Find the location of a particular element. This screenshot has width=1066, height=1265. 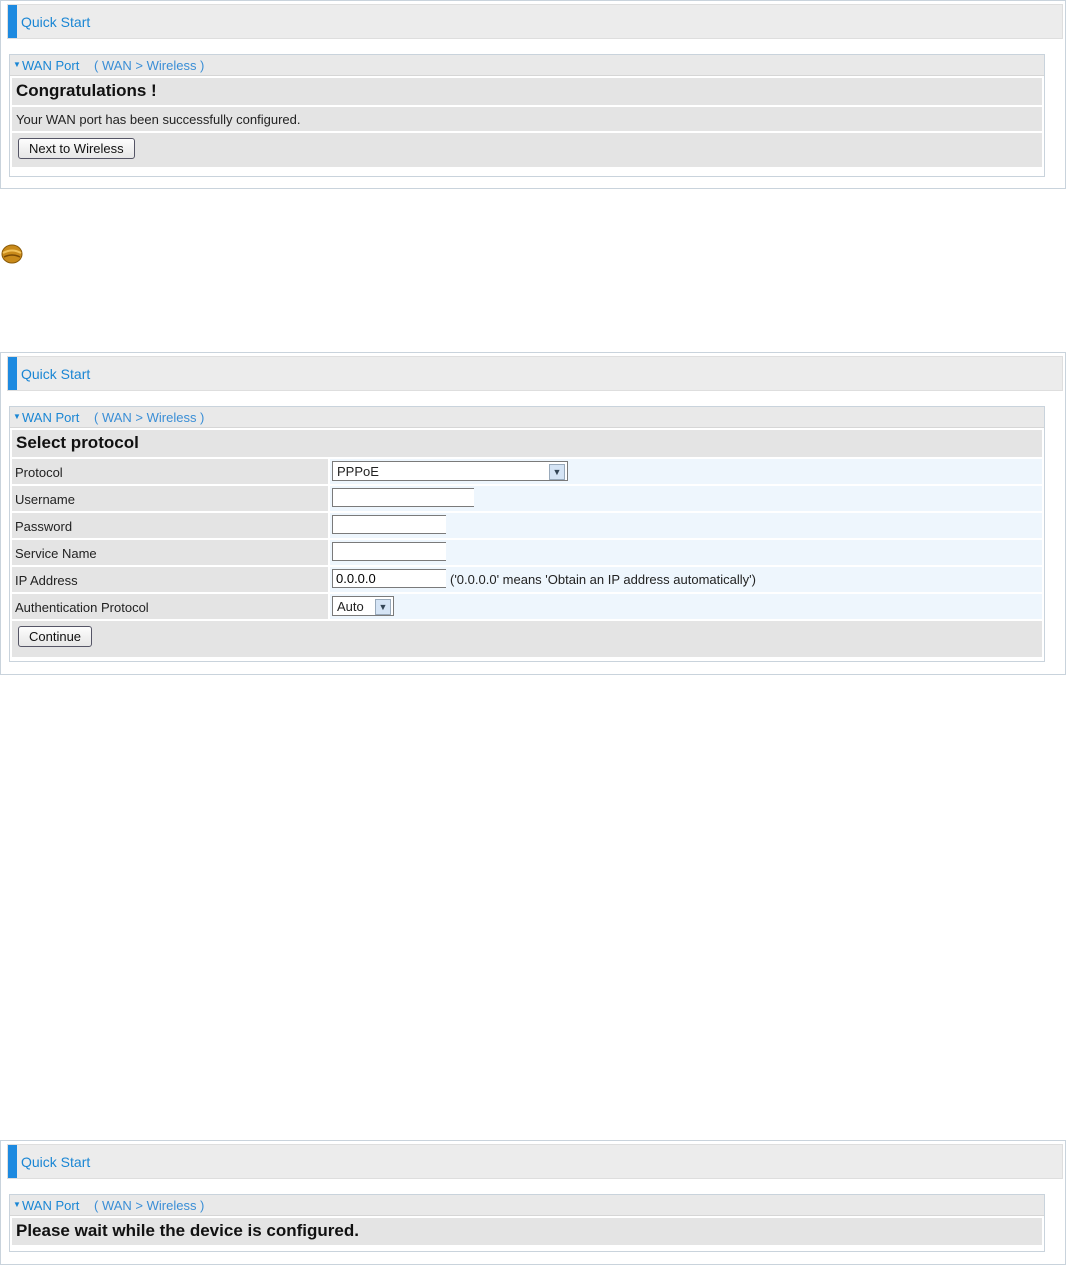

continue-button: Continue is located at coordinates (55, 636).